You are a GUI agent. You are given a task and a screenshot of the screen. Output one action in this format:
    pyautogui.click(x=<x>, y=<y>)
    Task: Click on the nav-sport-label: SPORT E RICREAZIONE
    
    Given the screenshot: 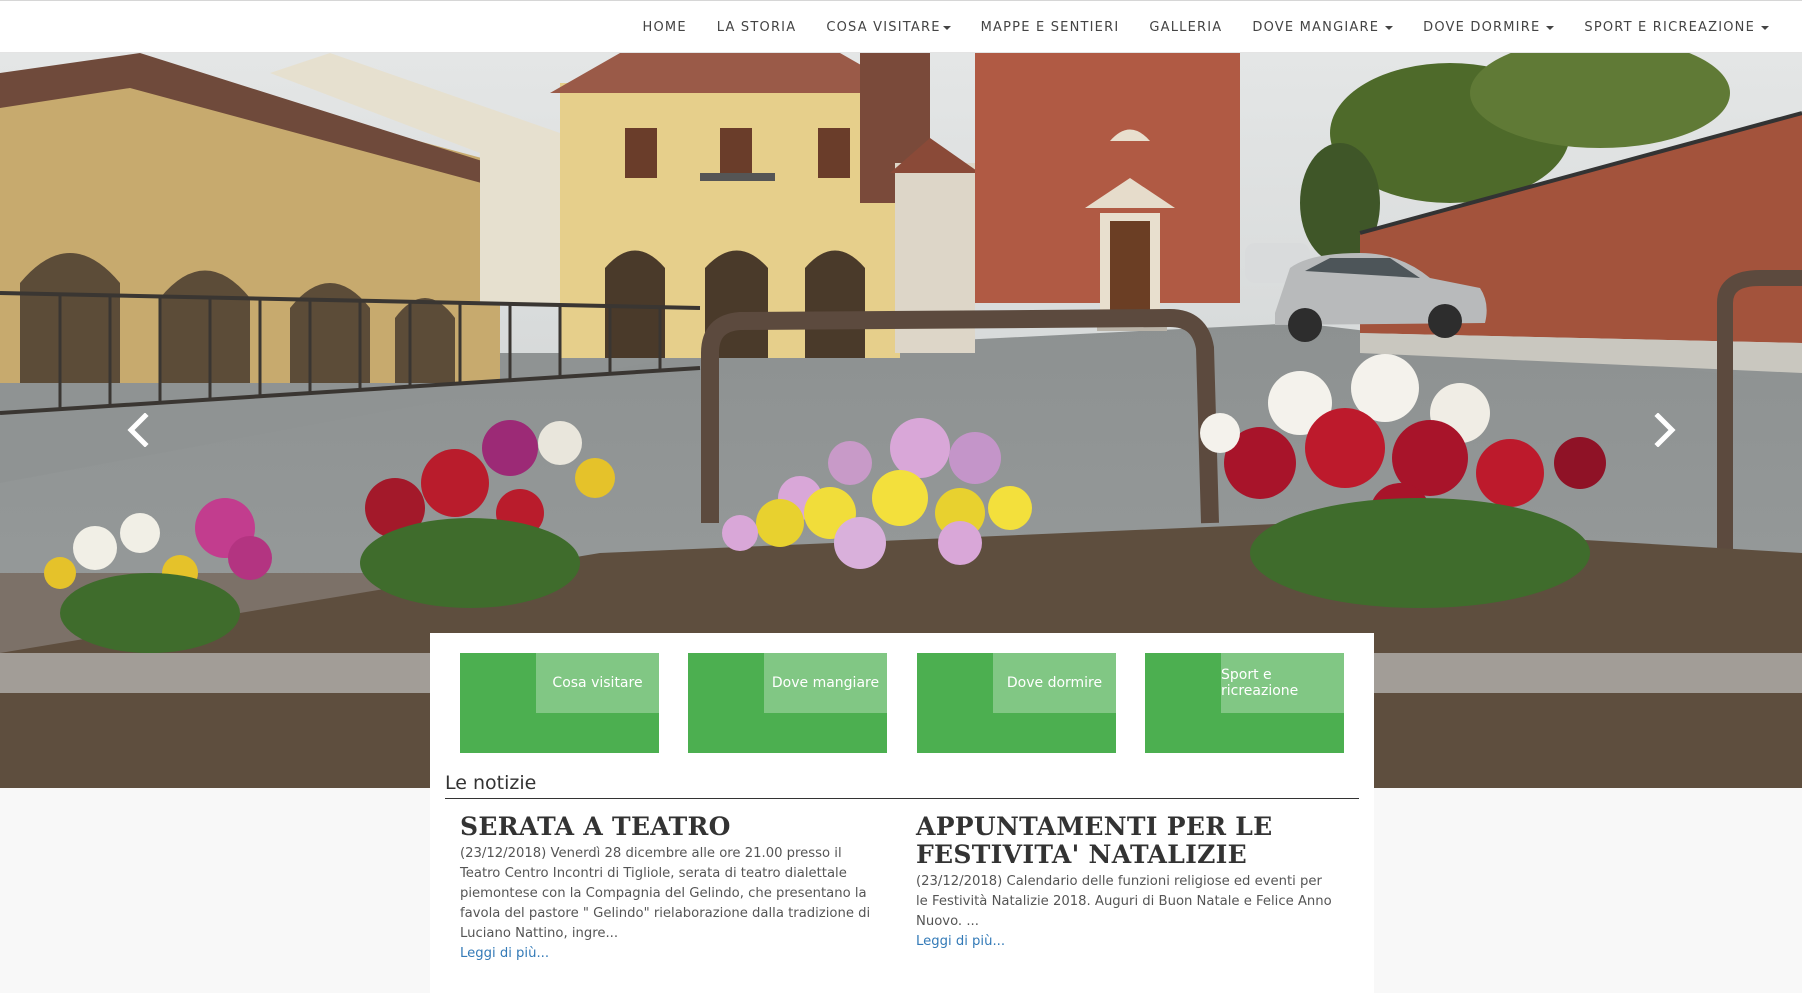 What is the action you would take?
    pyautogui.click(x=1669, y=27)
    